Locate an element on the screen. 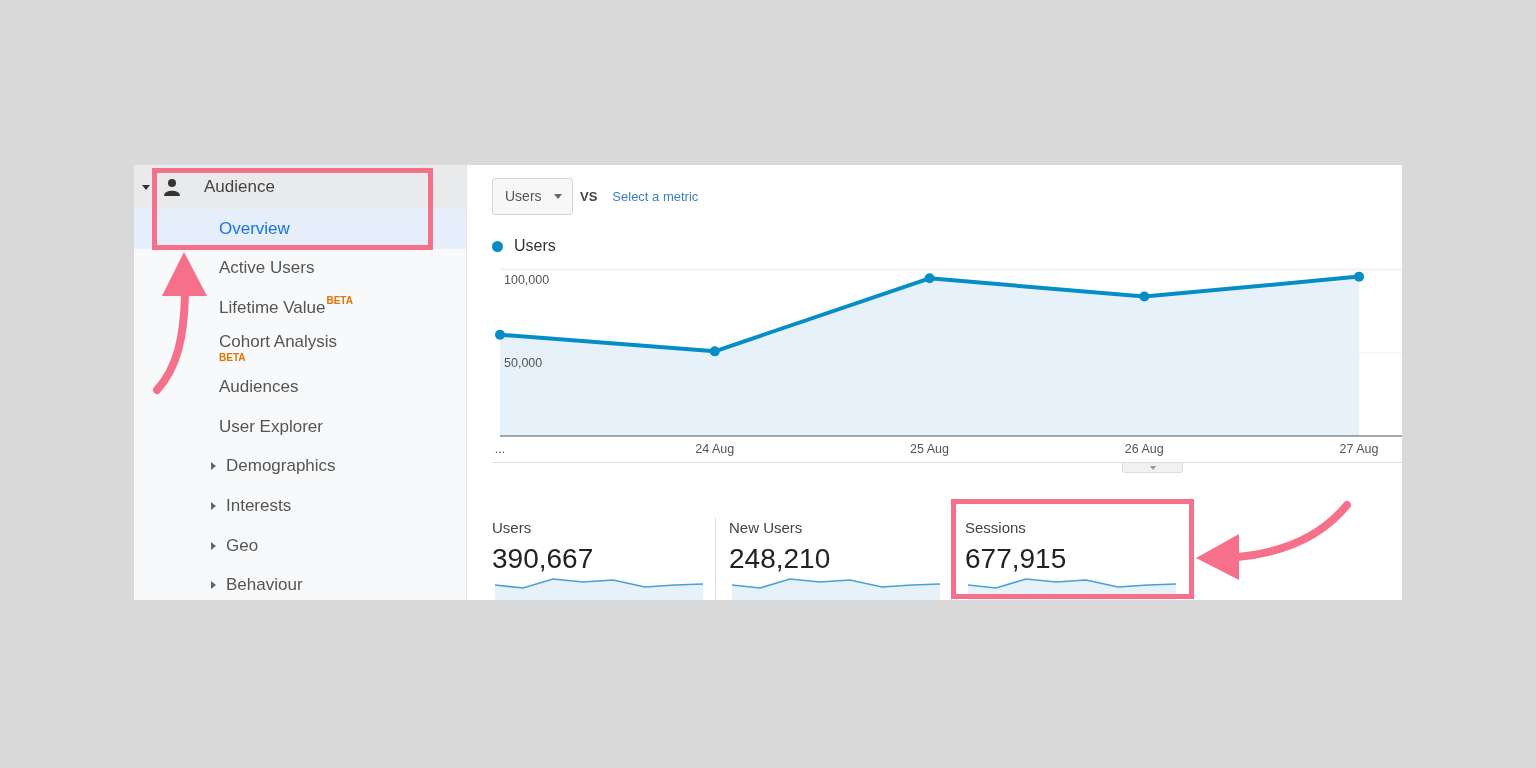  nav-item: Behaviour is located at coordinates (300, 582).